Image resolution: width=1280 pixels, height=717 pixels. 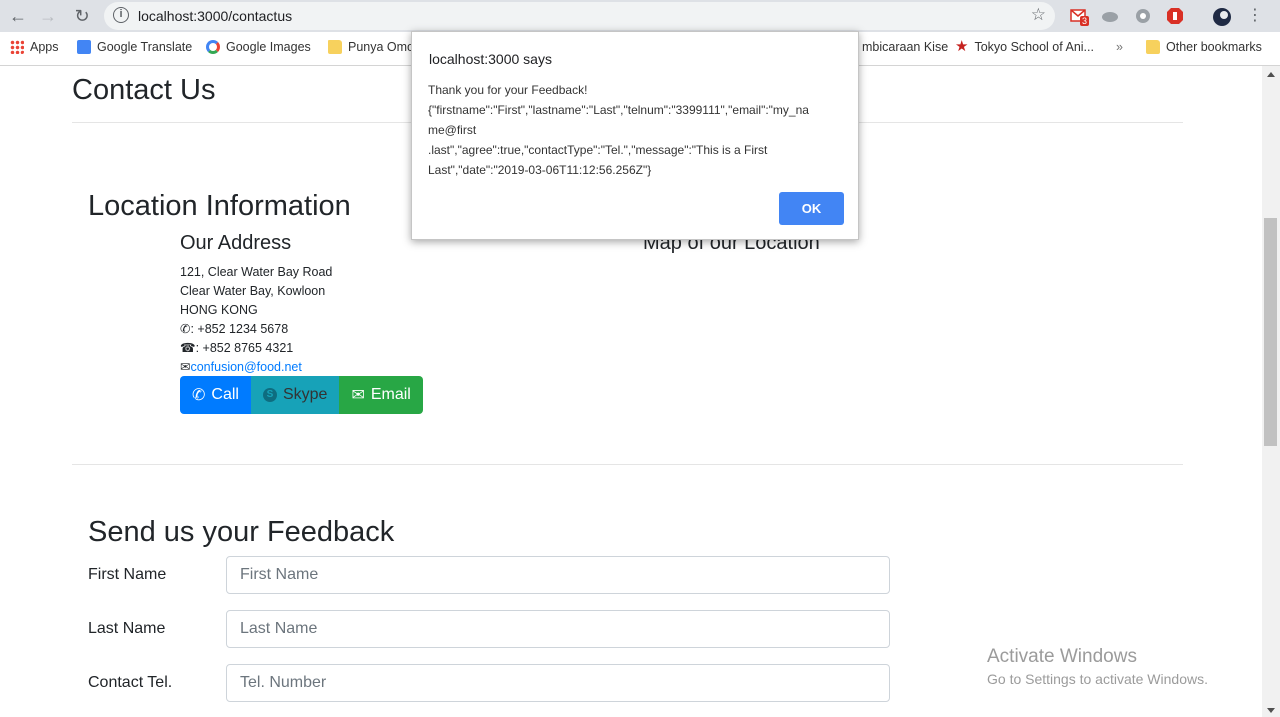 I want to click on back-icon: ←, so click(x=18, y=16).